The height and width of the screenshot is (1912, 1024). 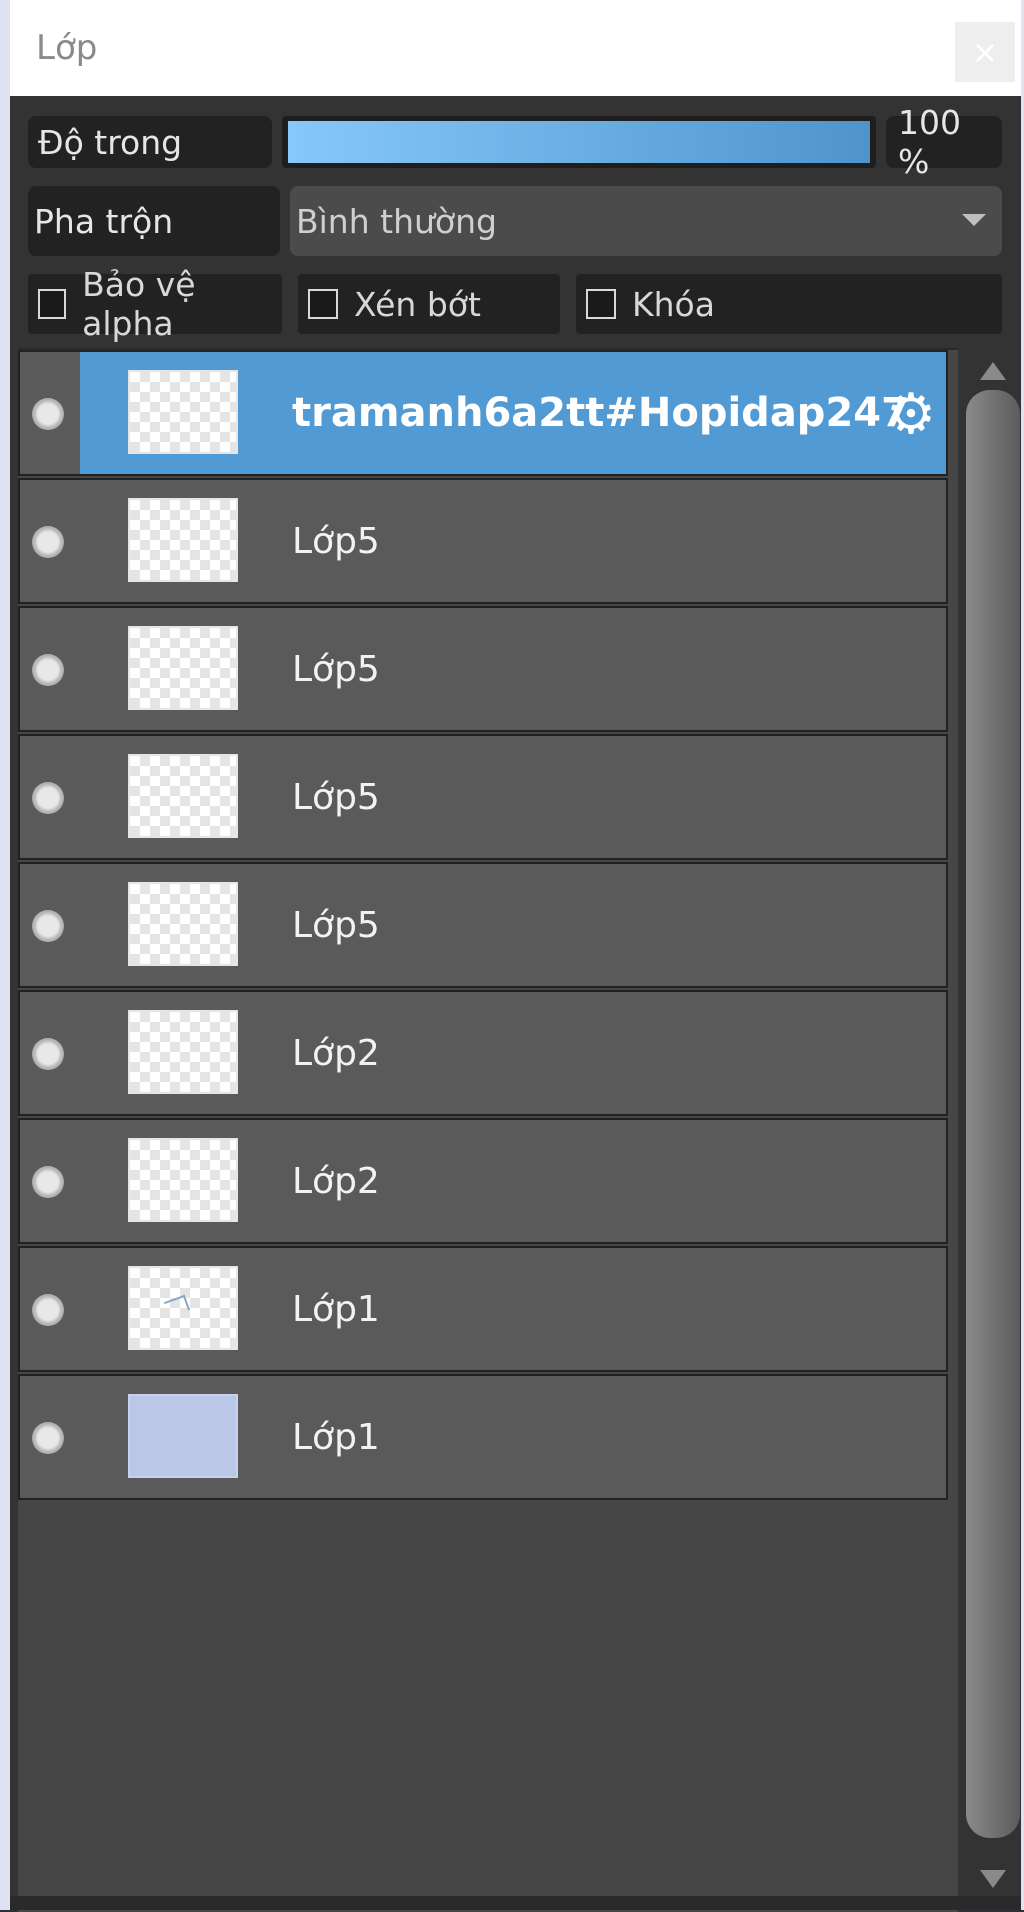 I want to click on close-button: ×, so click(x=985, y=52).